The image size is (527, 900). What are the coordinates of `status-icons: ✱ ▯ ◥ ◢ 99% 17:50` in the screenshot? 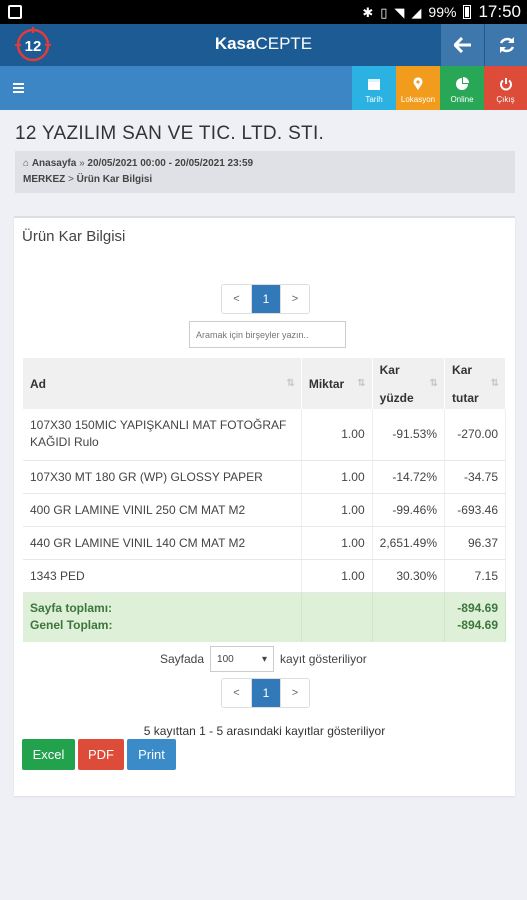 It's located at (441, 12).